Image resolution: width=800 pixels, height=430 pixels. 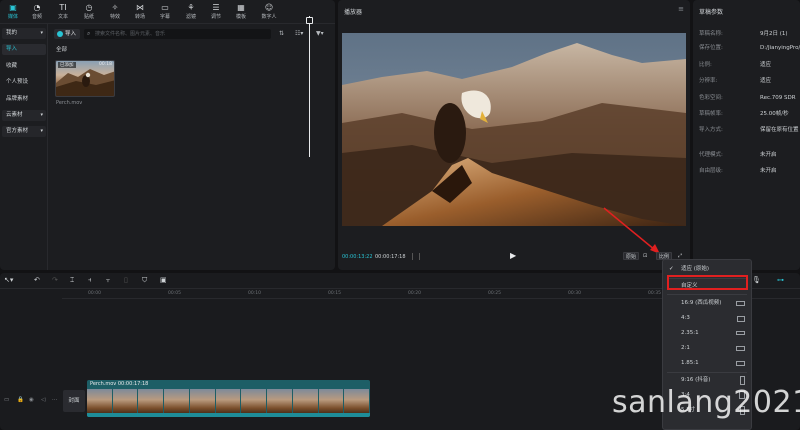 What do you see at coordinates (89, 7) in the screenshot?
I see `sticker-icon: ◷` at bounding box center [89, 7].